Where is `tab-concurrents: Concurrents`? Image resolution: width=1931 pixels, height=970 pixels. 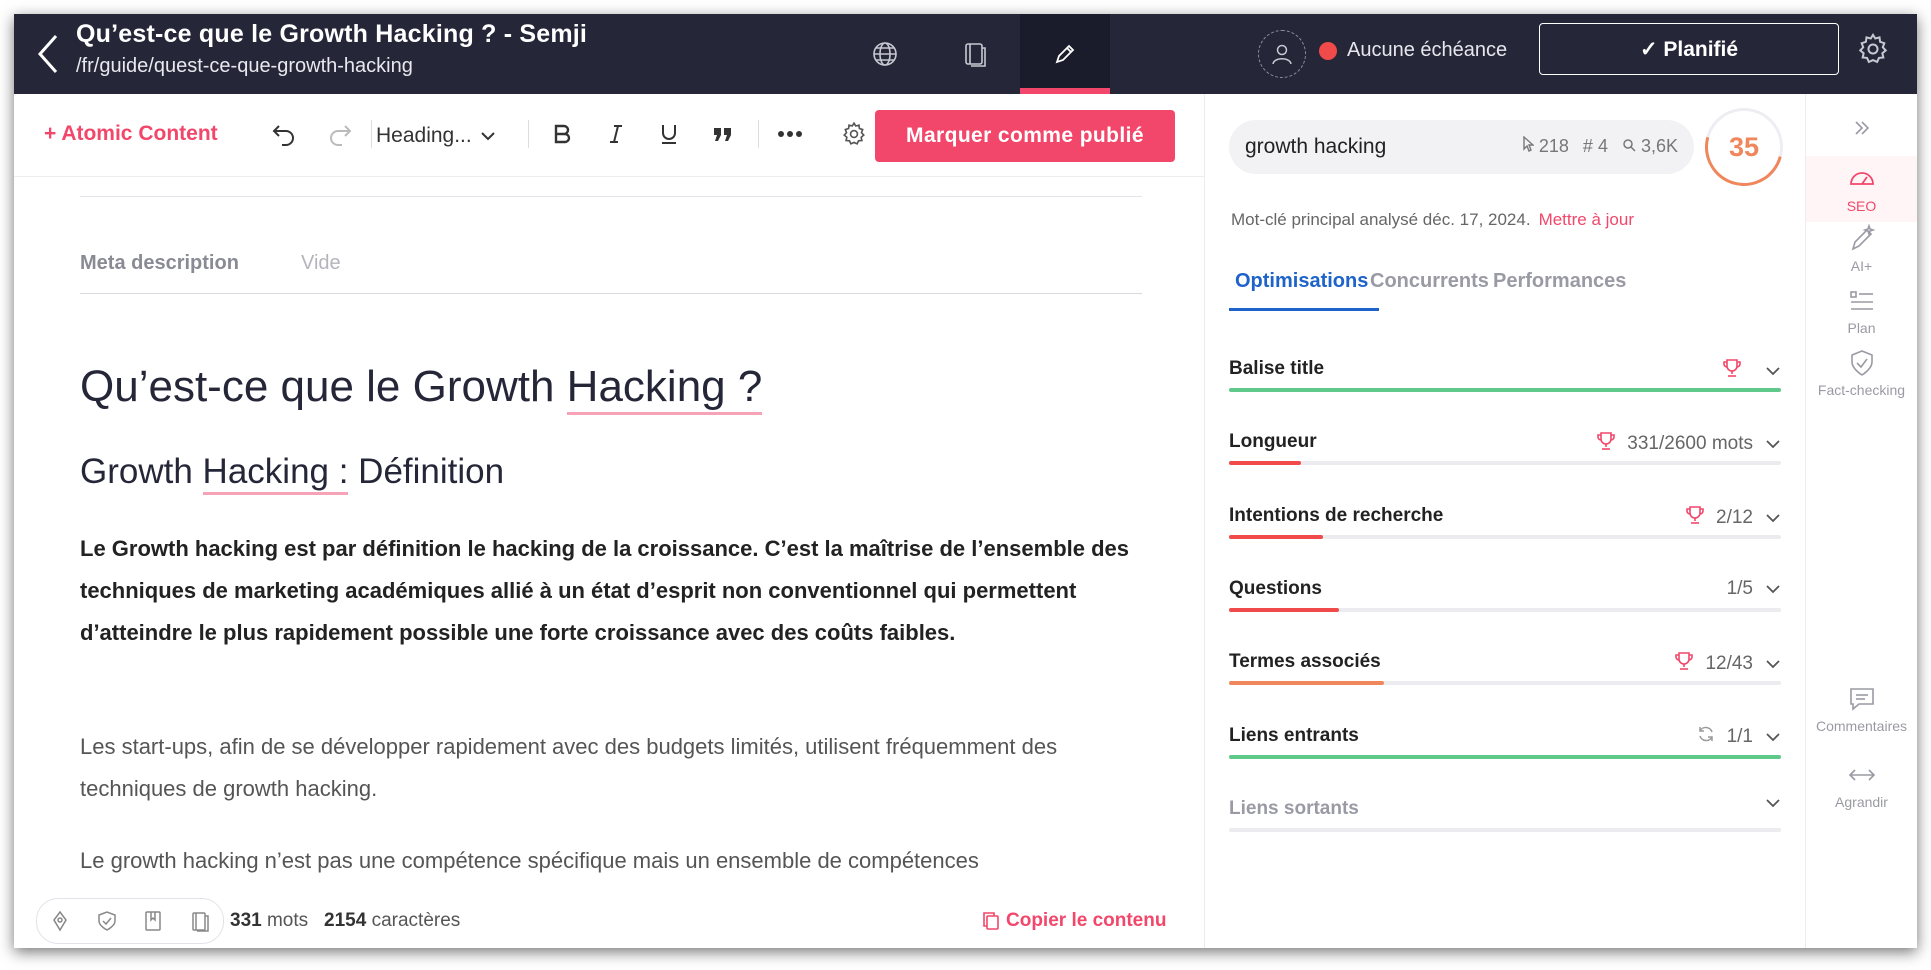 tab-concurrents: Concurrents is located at coordinates (1429, 281).